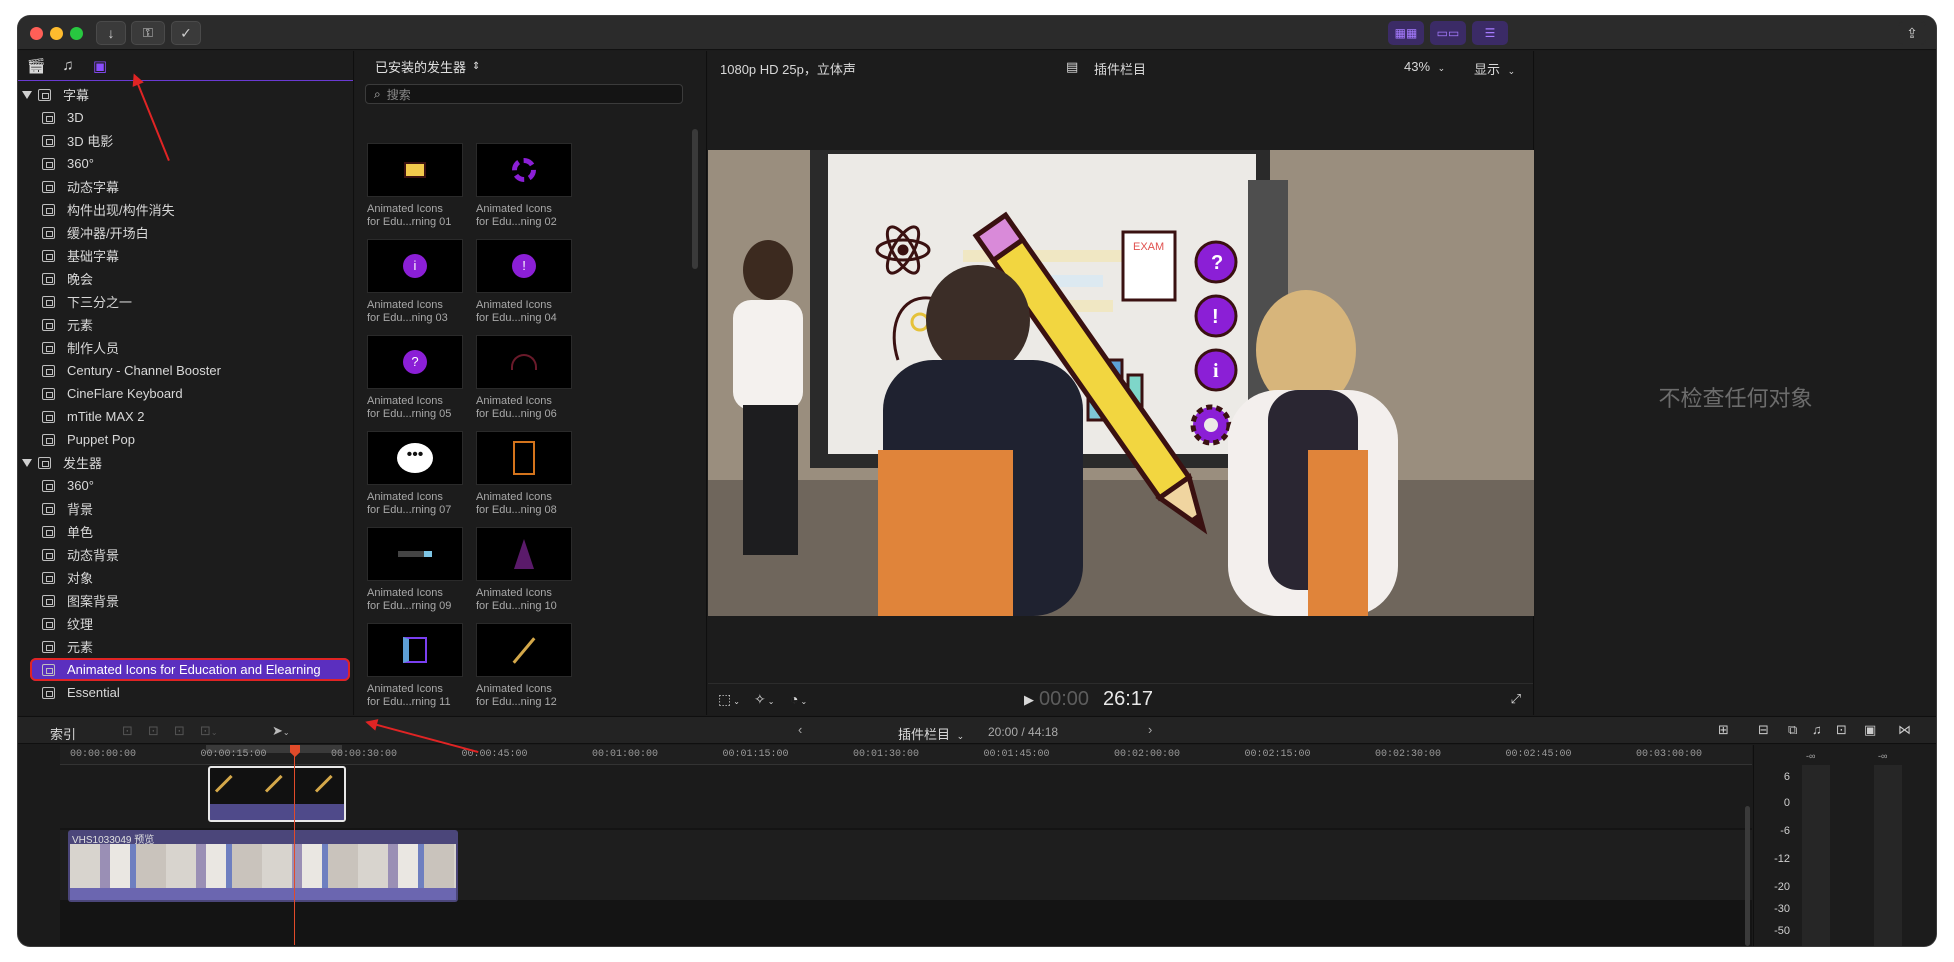 This screenshot has height=962, width=1954. I want to click on browser-header: 已安装的发生器 ⇕, so click(530, 66).